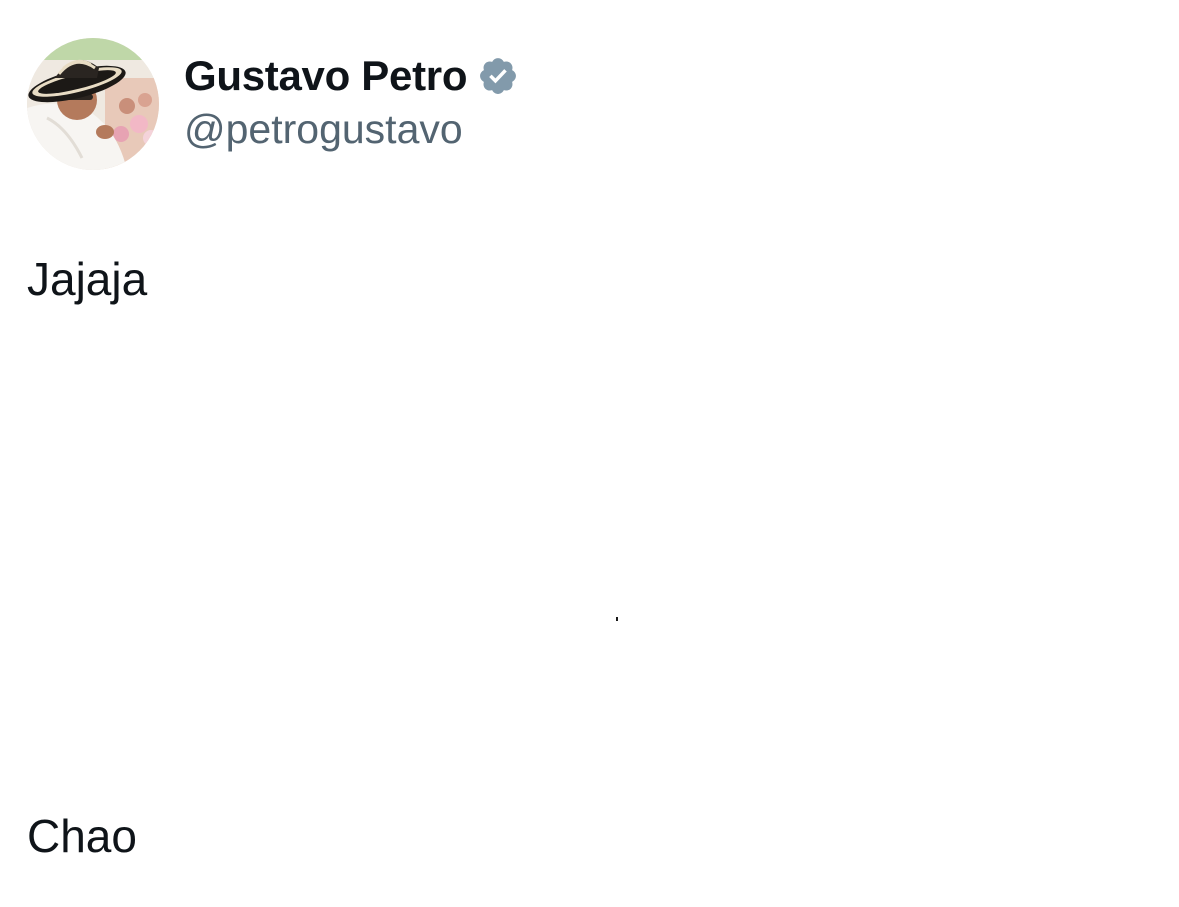 Image resolution: width=1179 pixels, height=907 pixels. Describe the element at coordinates (82, 836) in the screenshot. I see `tweet-text-line-2: Chao` at that location.